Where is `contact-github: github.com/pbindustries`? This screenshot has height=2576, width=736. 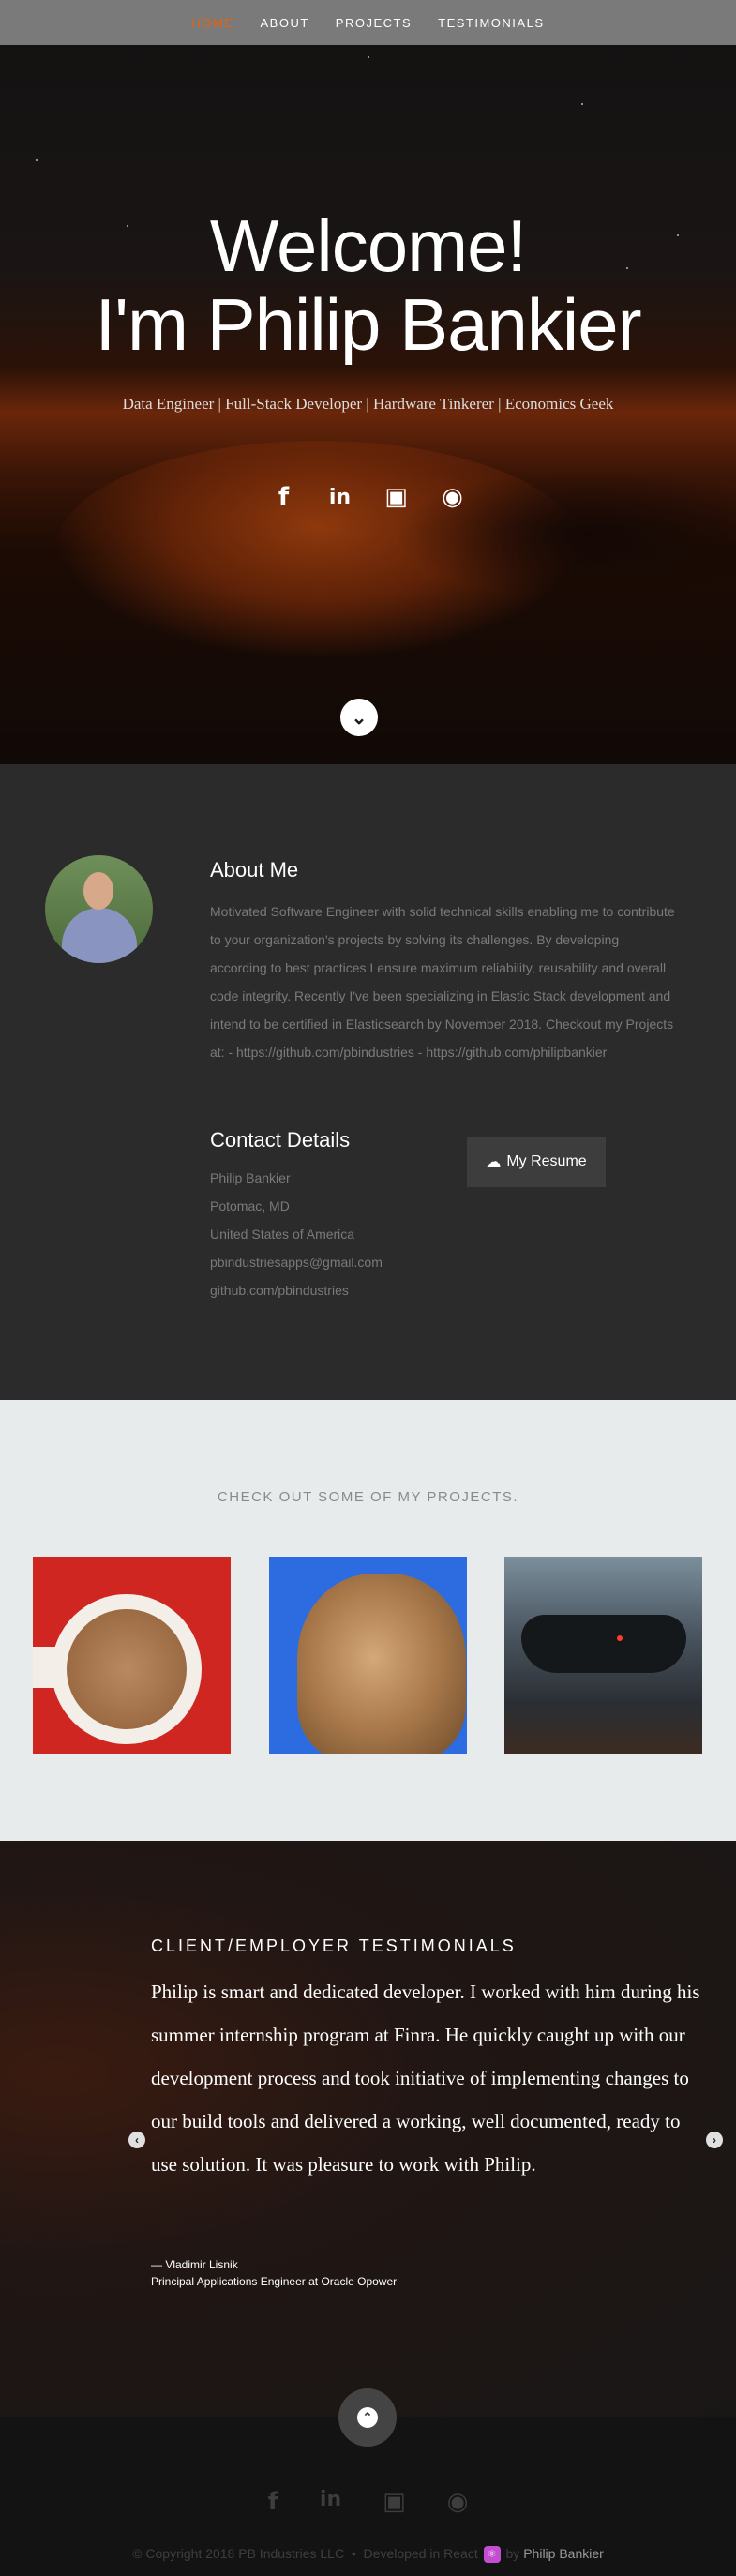
contact-github: github.com/pbindustries is located at coordinates (296, 1290).